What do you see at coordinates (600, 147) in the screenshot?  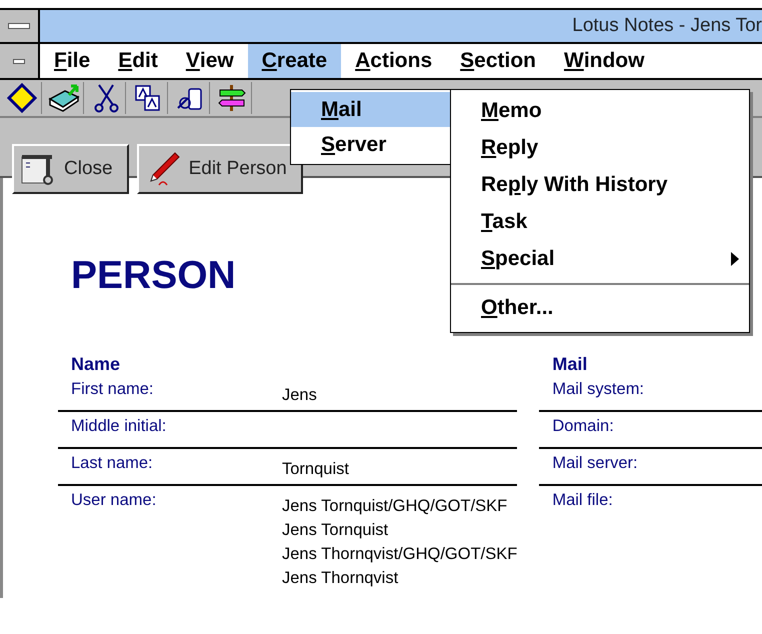 I see `menu-item: Reply` at bounding box center [600, 147].